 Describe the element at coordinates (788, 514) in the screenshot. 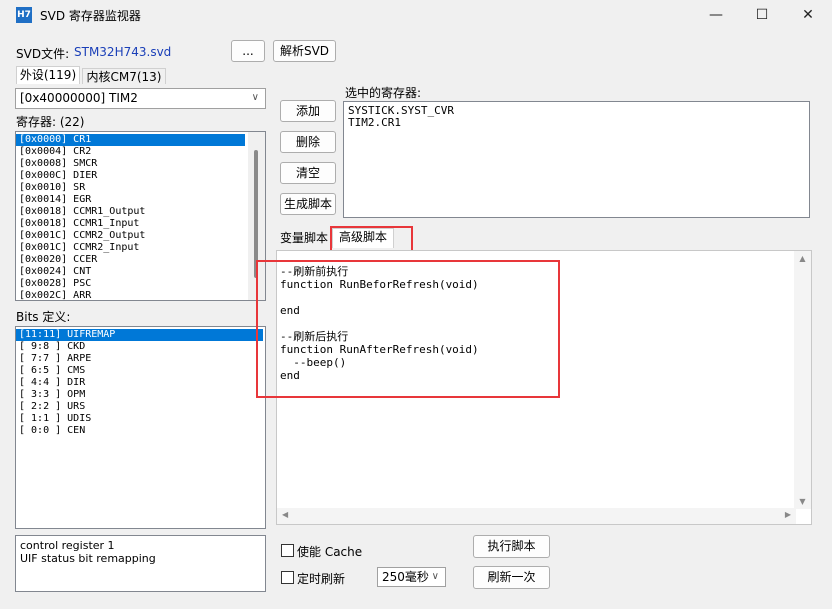

I see `scroll-right-icon: ▶` at that location.